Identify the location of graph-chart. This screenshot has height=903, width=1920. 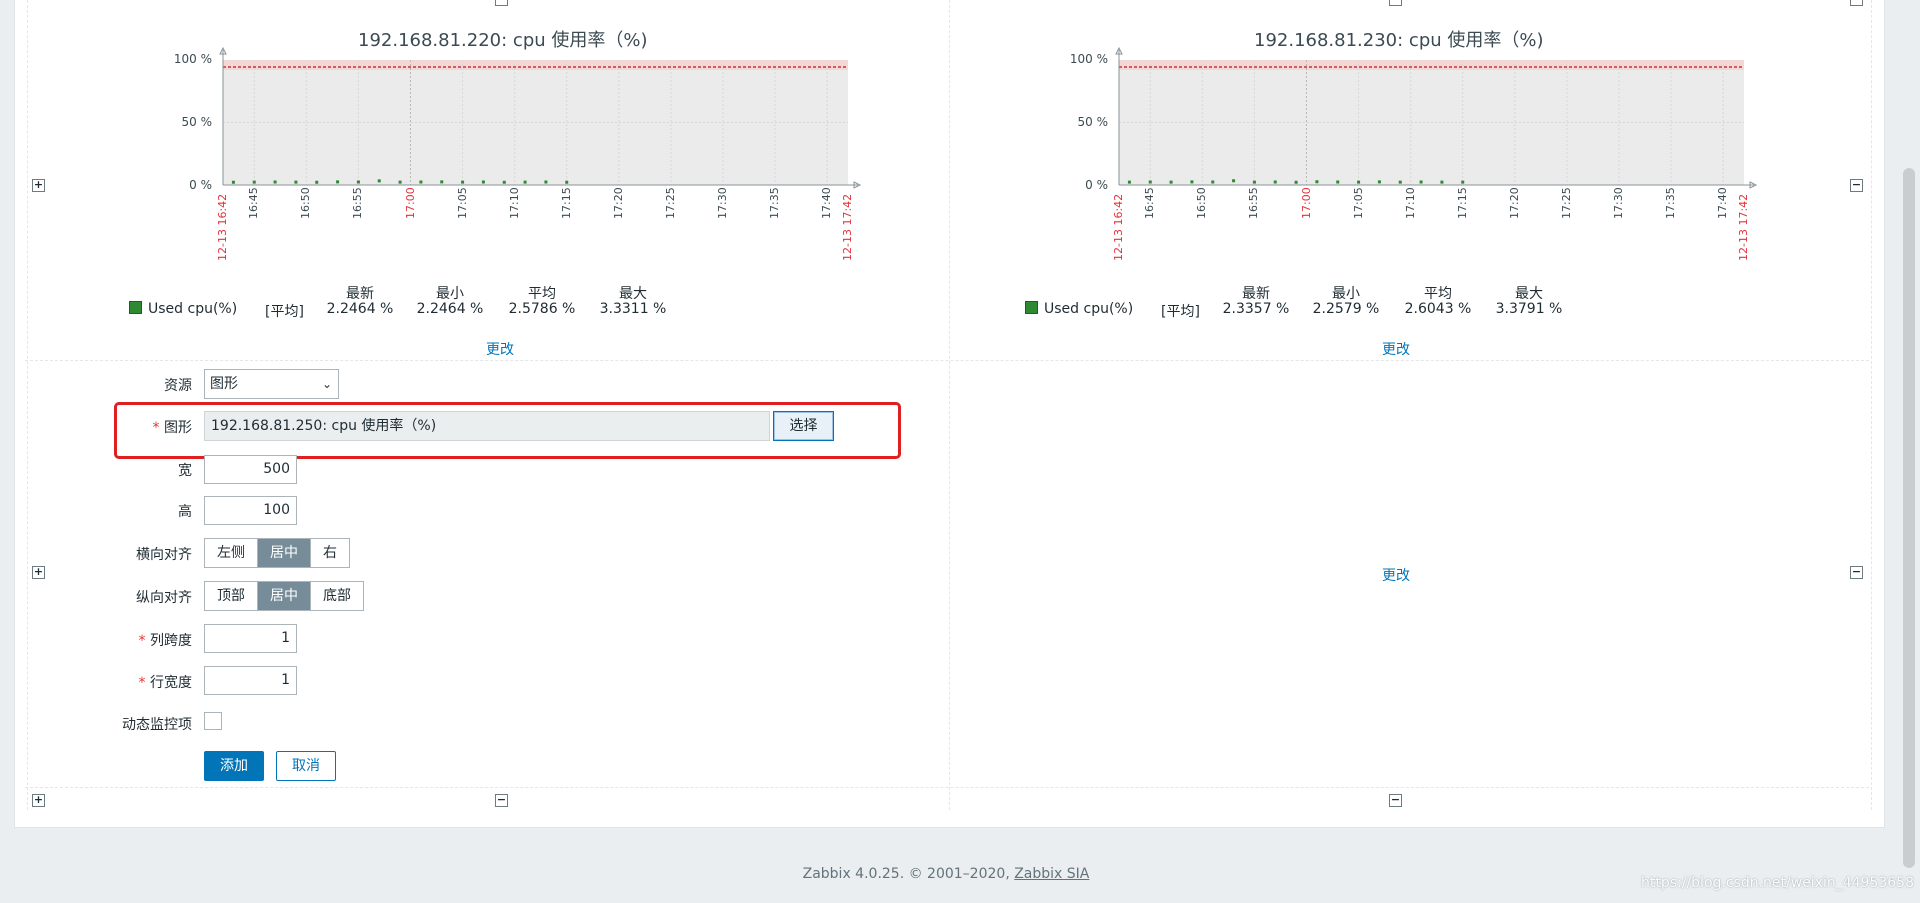
(1436, 117).